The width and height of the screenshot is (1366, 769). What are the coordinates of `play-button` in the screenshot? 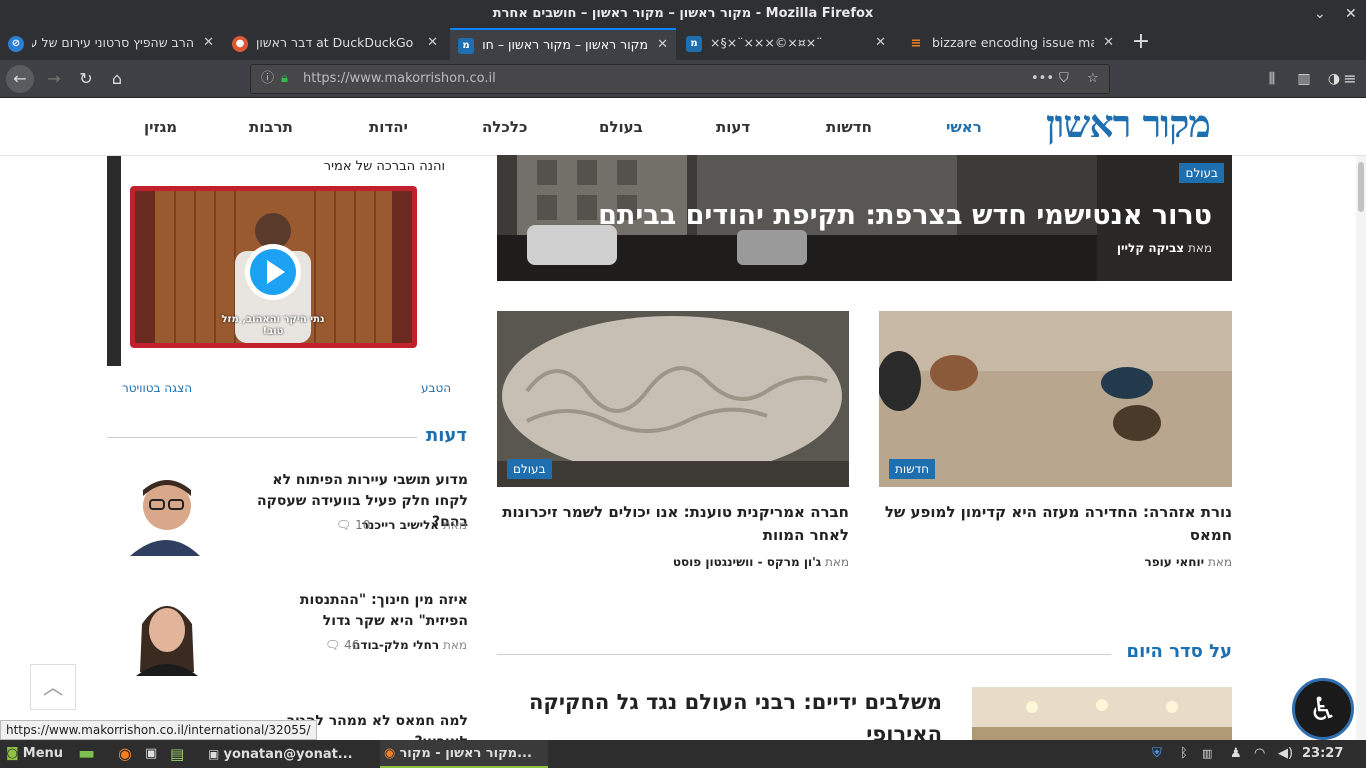 It's located at (273, 272).